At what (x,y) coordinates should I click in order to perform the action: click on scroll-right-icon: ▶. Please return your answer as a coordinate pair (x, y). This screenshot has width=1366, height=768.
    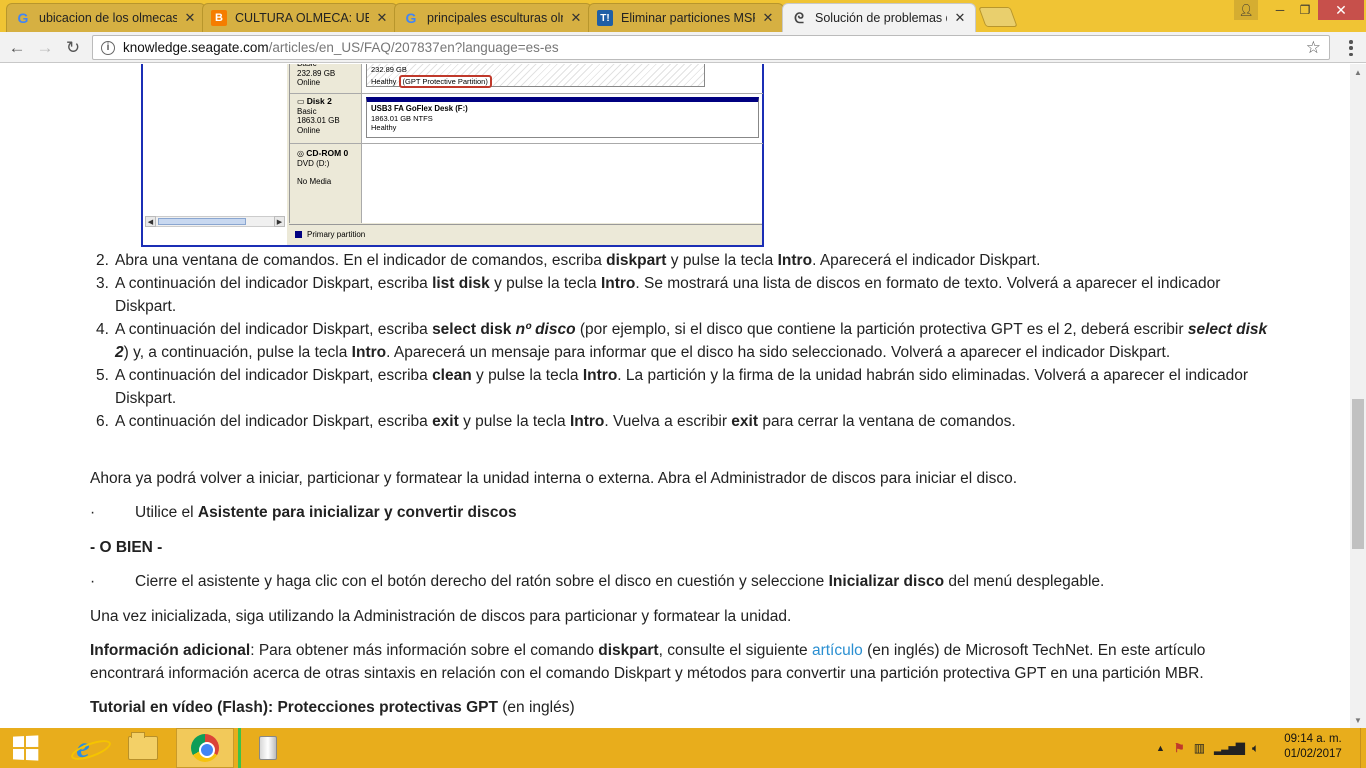
    Looking at the image, I should click on (279, 221).